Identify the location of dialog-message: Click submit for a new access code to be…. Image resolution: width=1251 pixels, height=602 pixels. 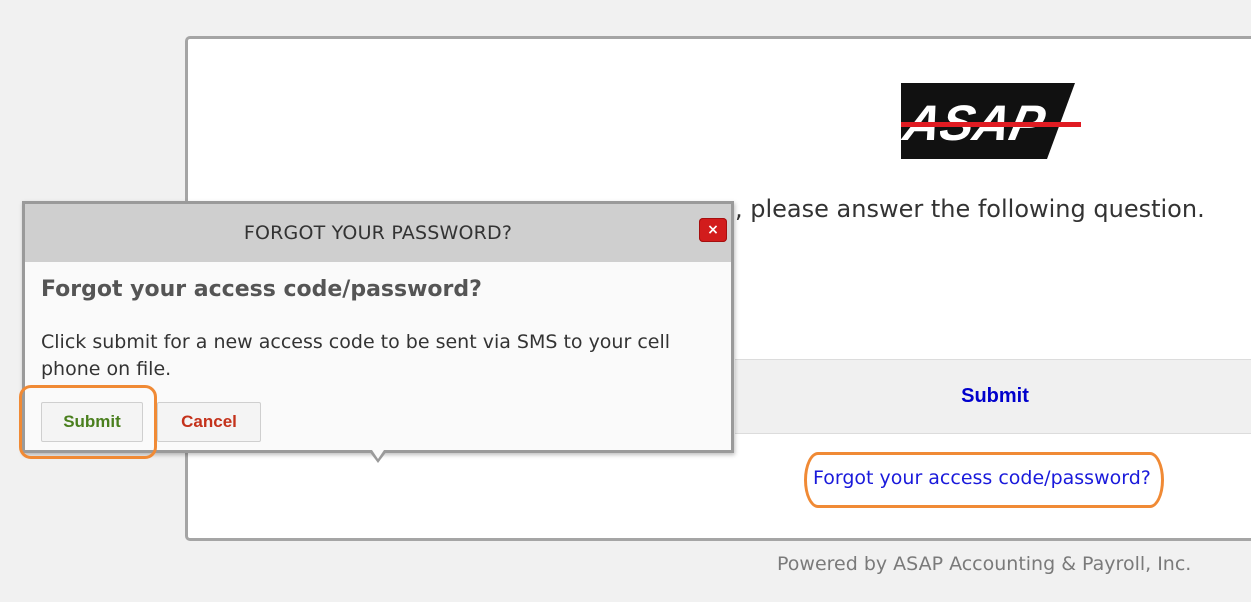
(356, 355).